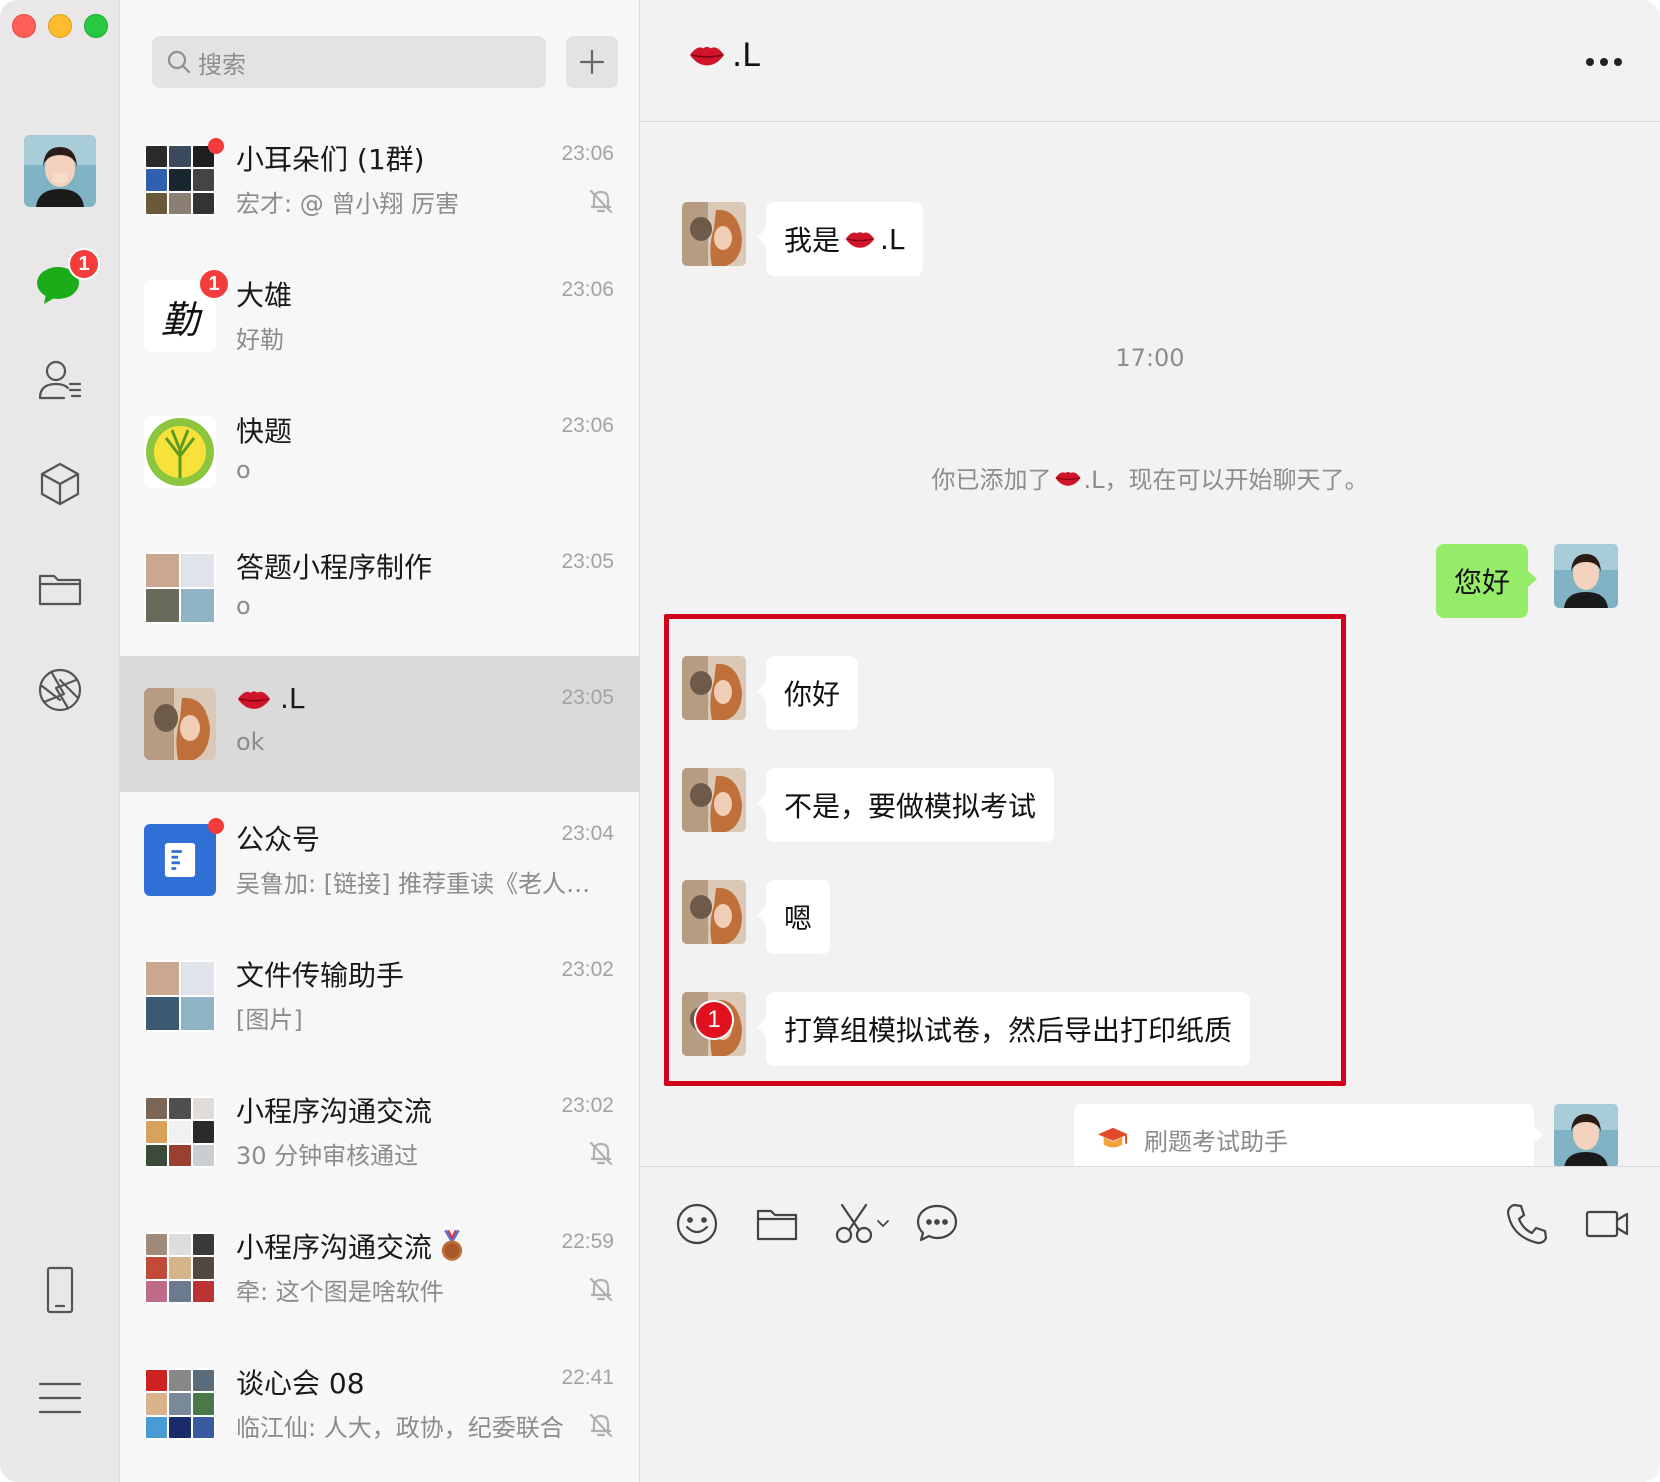  What do you see at coordinates (278, 839) in the screenshot?
I see `chat-name: 公众号` at bounding box center [278, 839].